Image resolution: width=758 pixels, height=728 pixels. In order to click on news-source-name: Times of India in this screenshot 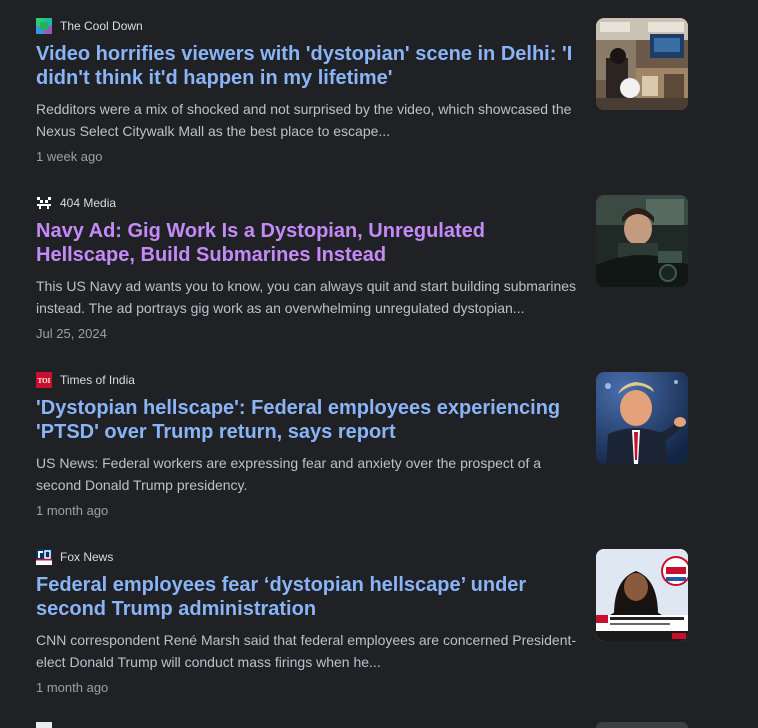, I will do `click(97, 380)`.